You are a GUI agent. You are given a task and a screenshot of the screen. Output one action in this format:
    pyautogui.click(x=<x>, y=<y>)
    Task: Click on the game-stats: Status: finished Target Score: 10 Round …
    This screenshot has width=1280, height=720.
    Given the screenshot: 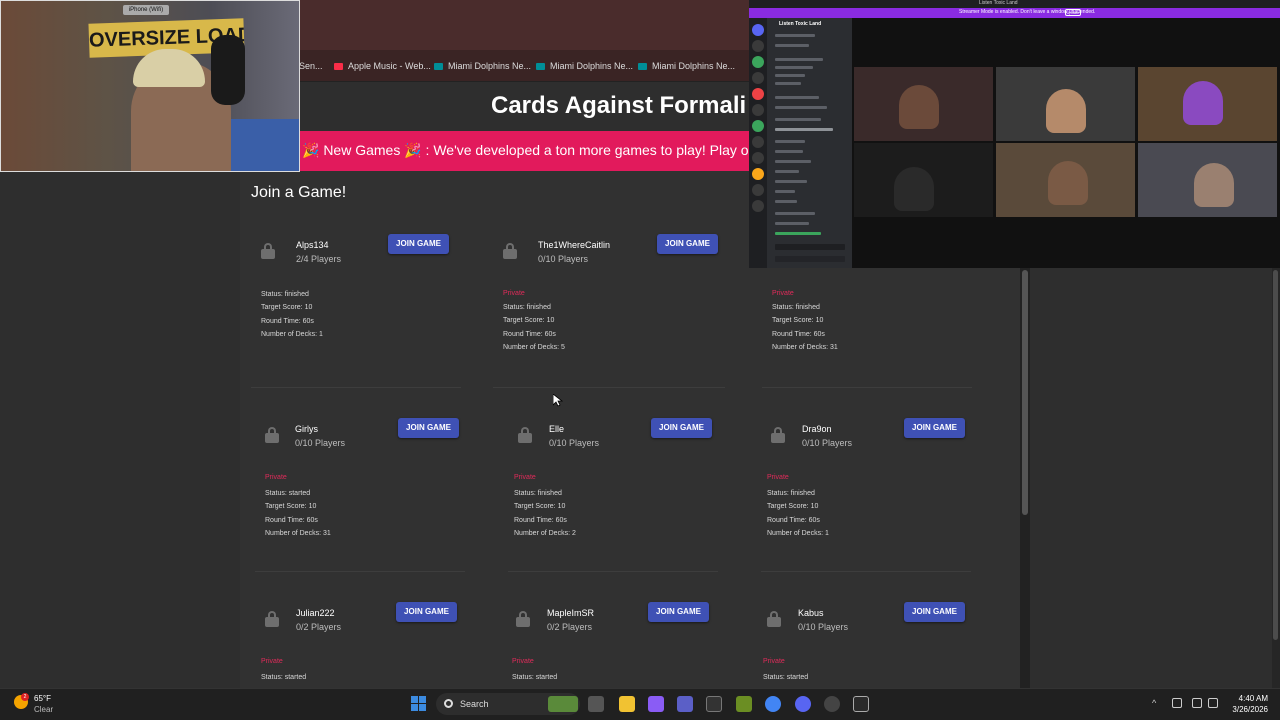 What is the action you would take?
    pyautogui.click(x=292, y=315)
    